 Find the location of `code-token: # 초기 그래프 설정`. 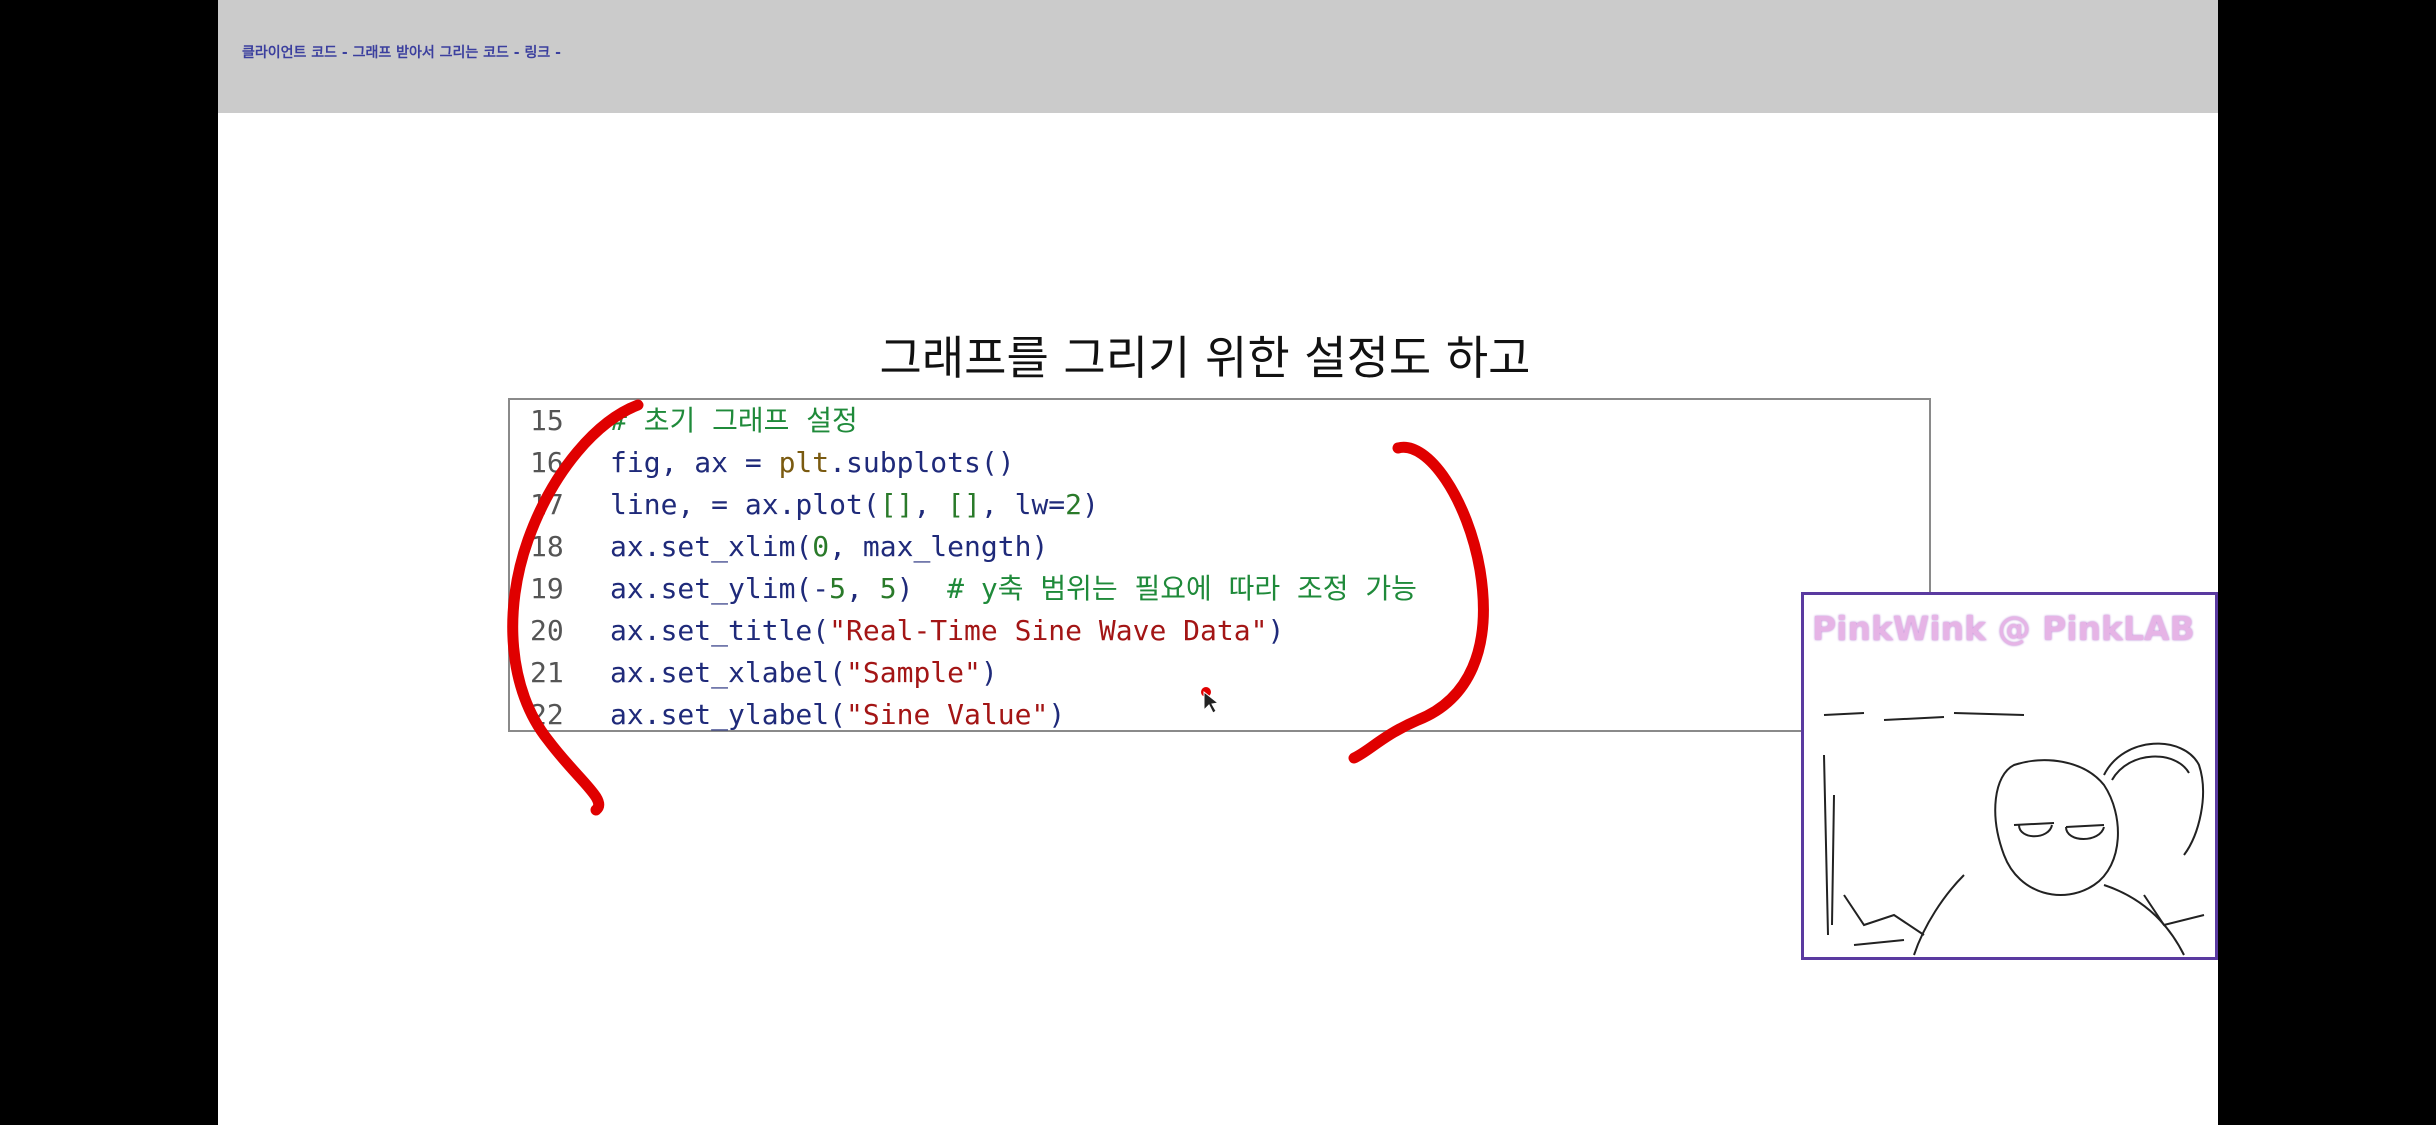

code-token: # 초기 그래프 설정 is located at coordinates (734, 420).